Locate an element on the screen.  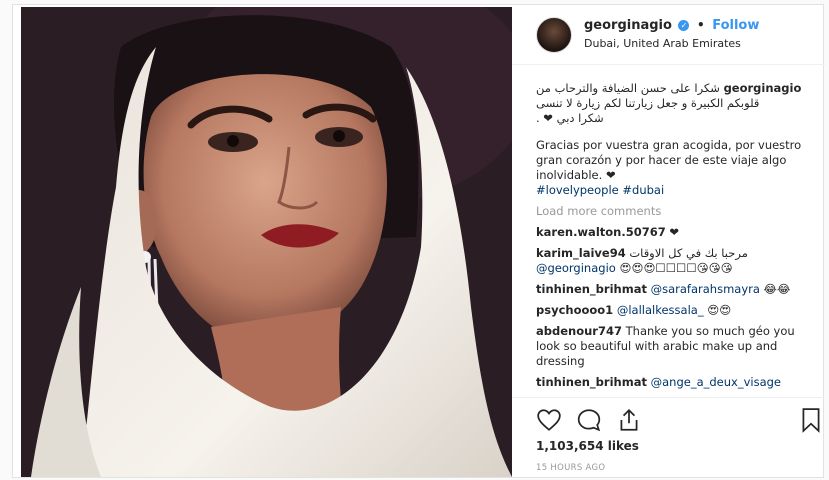
comment-item: psychoooo1 @lallalkessala_ 😍😍 is located at coordinates (676, 310).